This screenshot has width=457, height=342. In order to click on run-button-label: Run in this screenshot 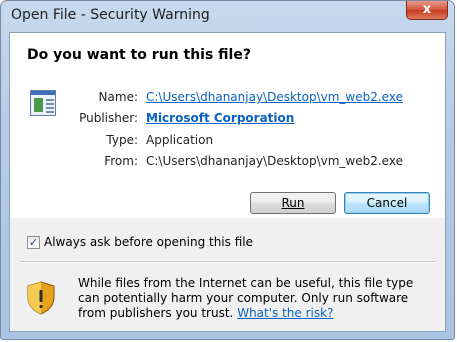, I will do `click(293, 203)`.